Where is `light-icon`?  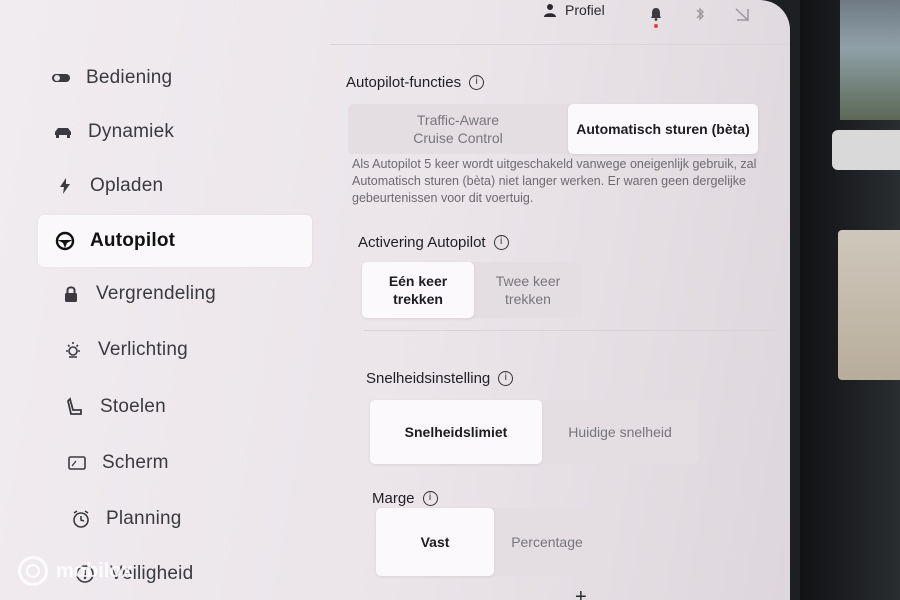
light-icon is located at coordinates (73, 350).